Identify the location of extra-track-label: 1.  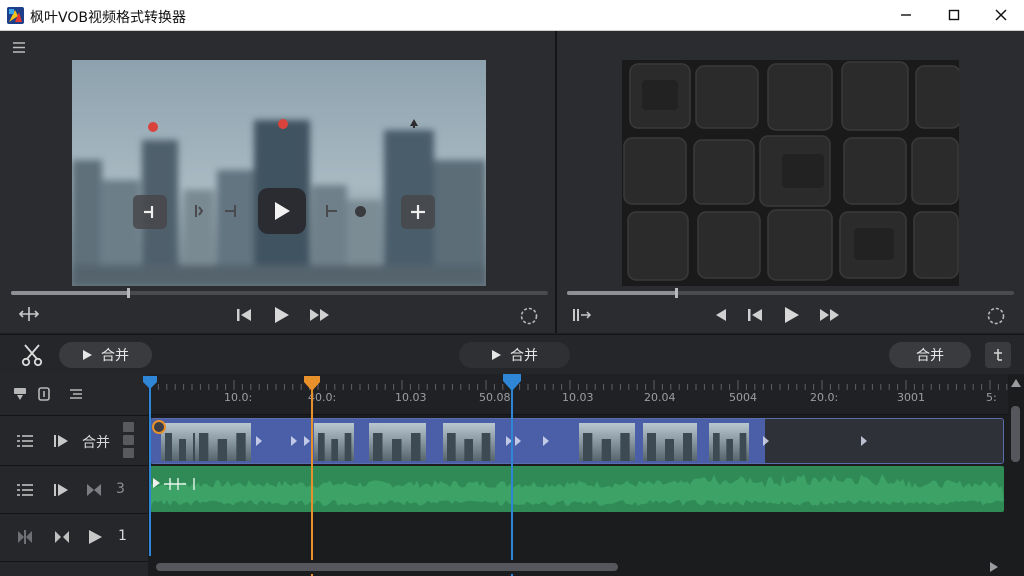
(122, 536).